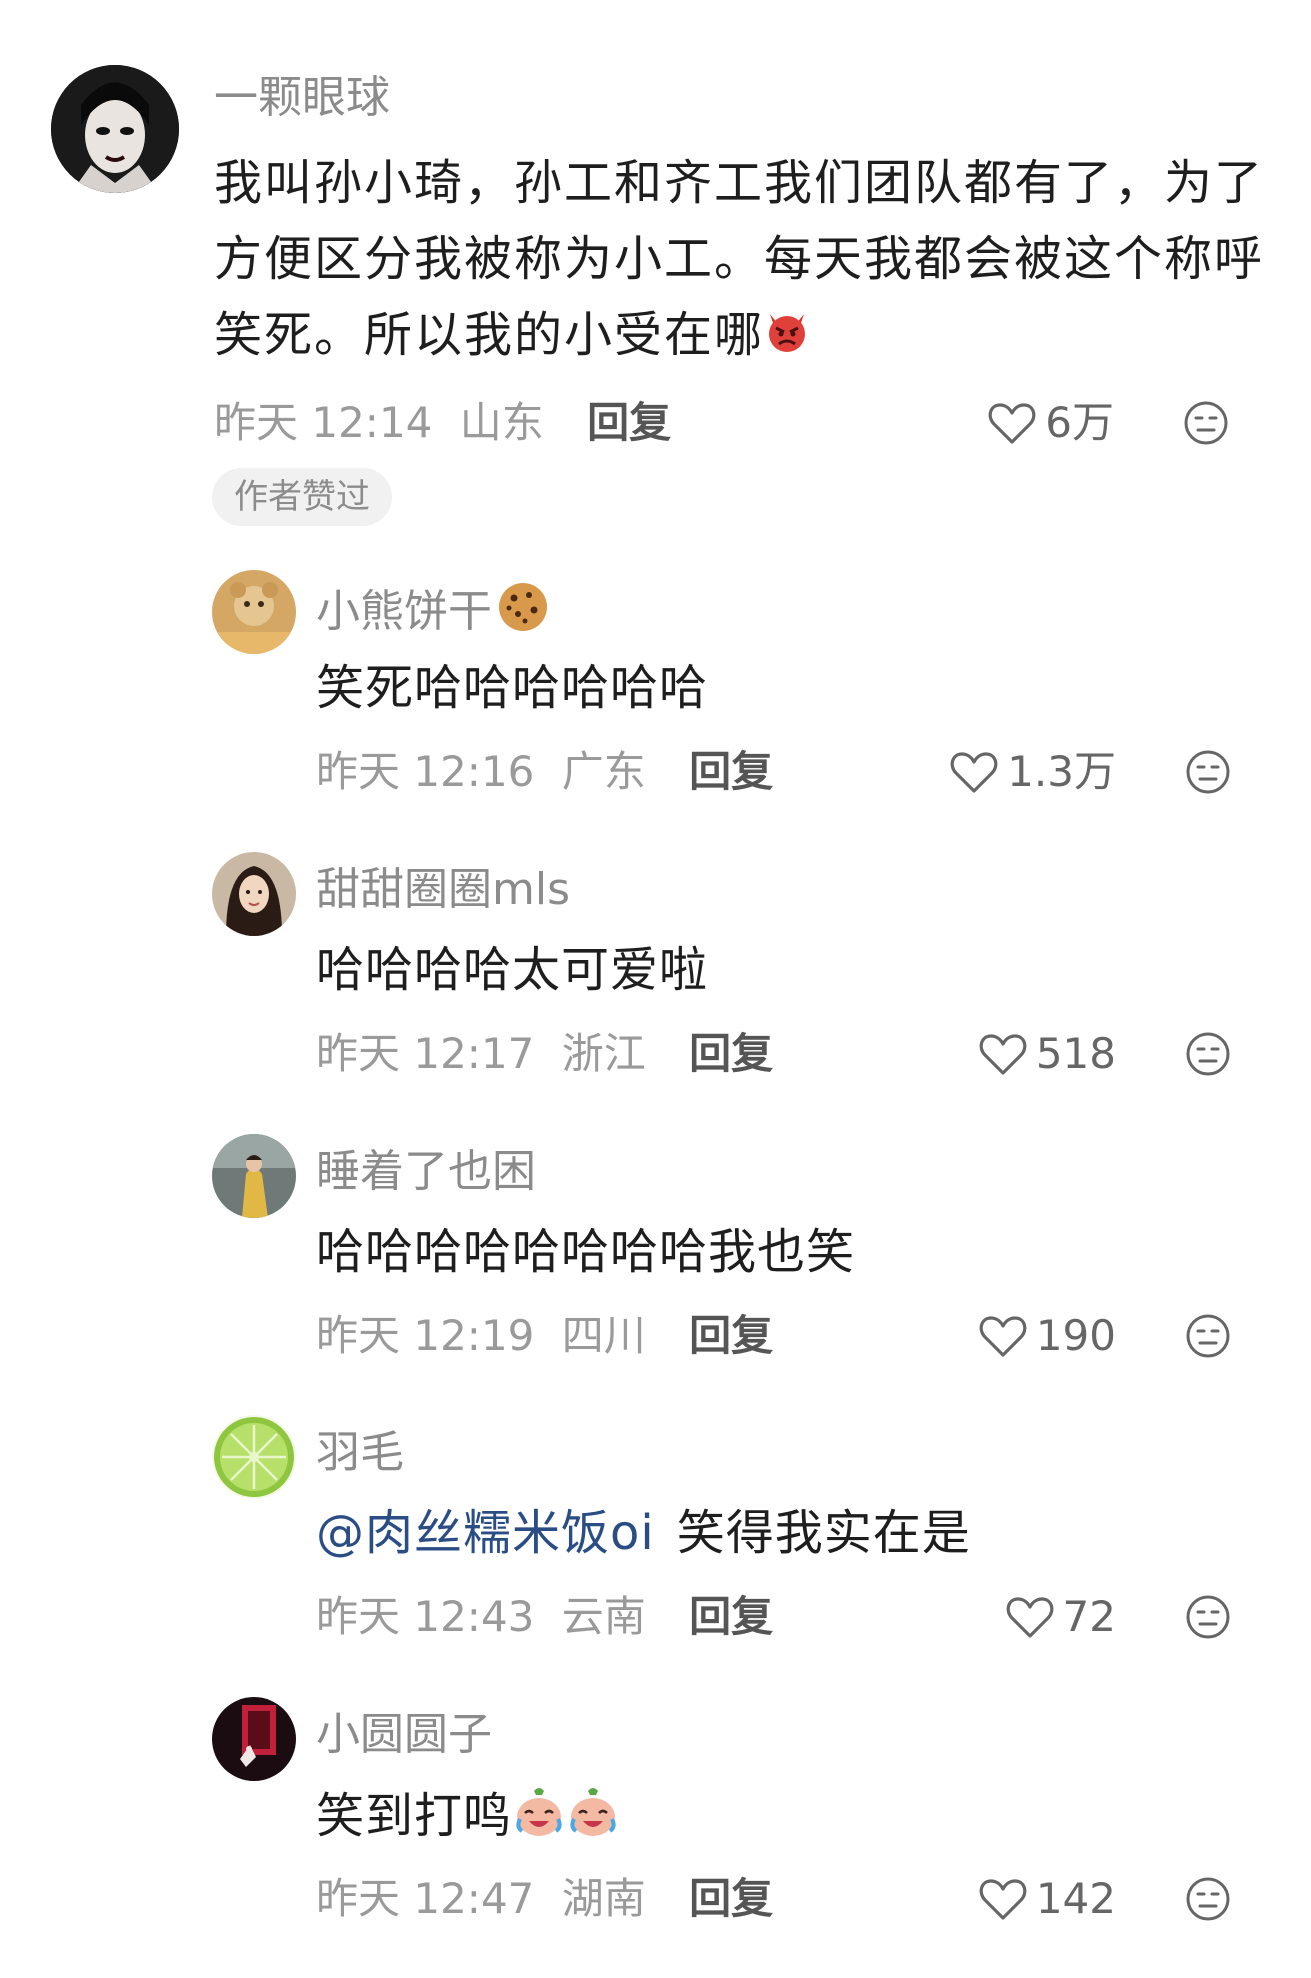 The width and height of the screenshot is (1311, 1978). I want to click on like-count: 6万, so click(1079, 422).